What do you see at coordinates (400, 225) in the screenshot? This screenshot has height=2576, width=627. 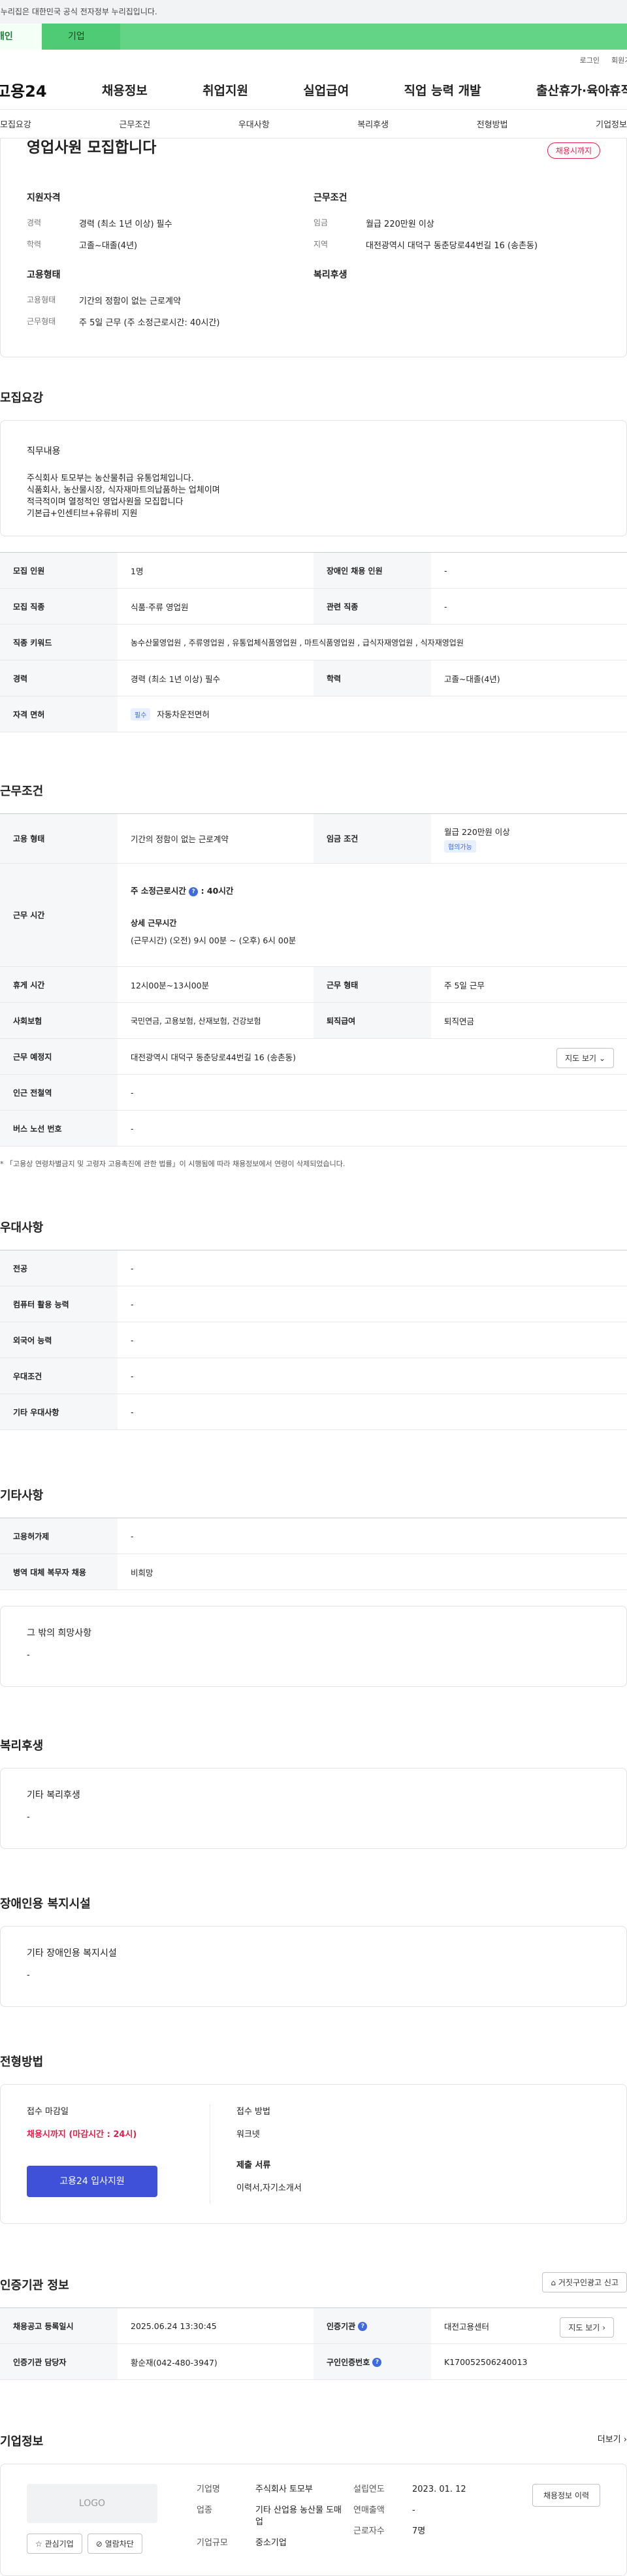 I see `field-value: 월급 220만원 이상` at bounding box center [400, 225].